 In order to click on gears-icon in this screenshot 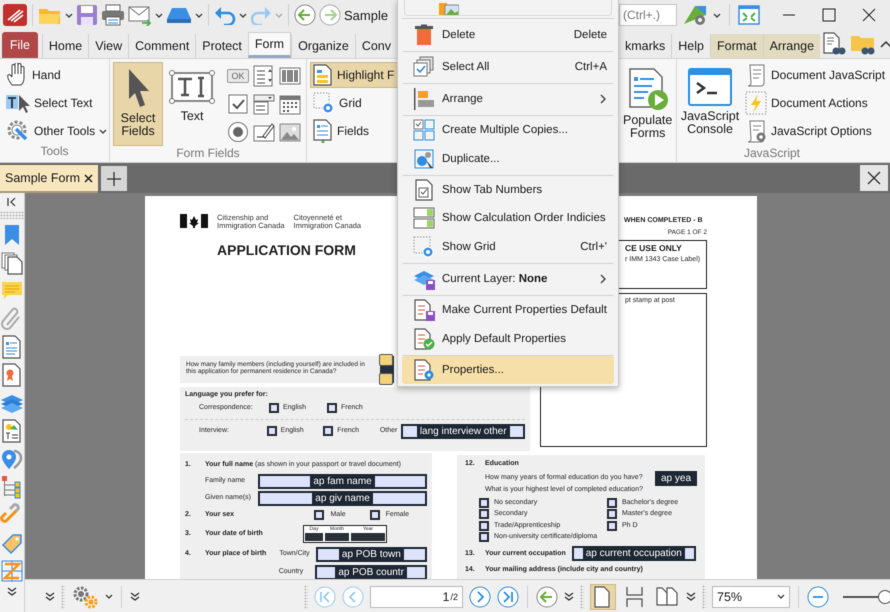, I will do `click(85, 596)`.